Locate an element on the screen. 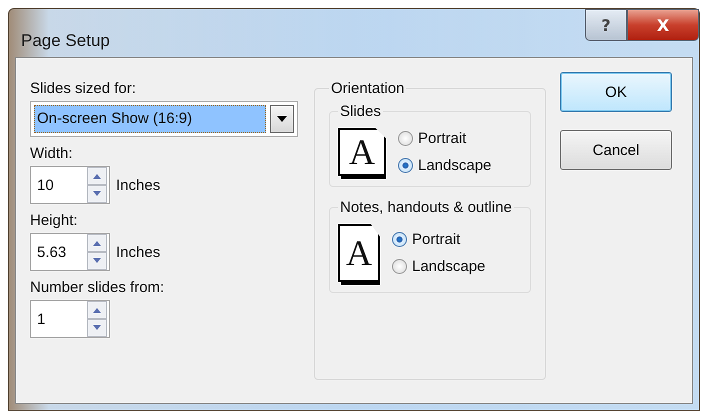 This screenshot has width=701, height=411. size-dropdown: On-screen Show (16:9) is located at coordinates (164, 119).